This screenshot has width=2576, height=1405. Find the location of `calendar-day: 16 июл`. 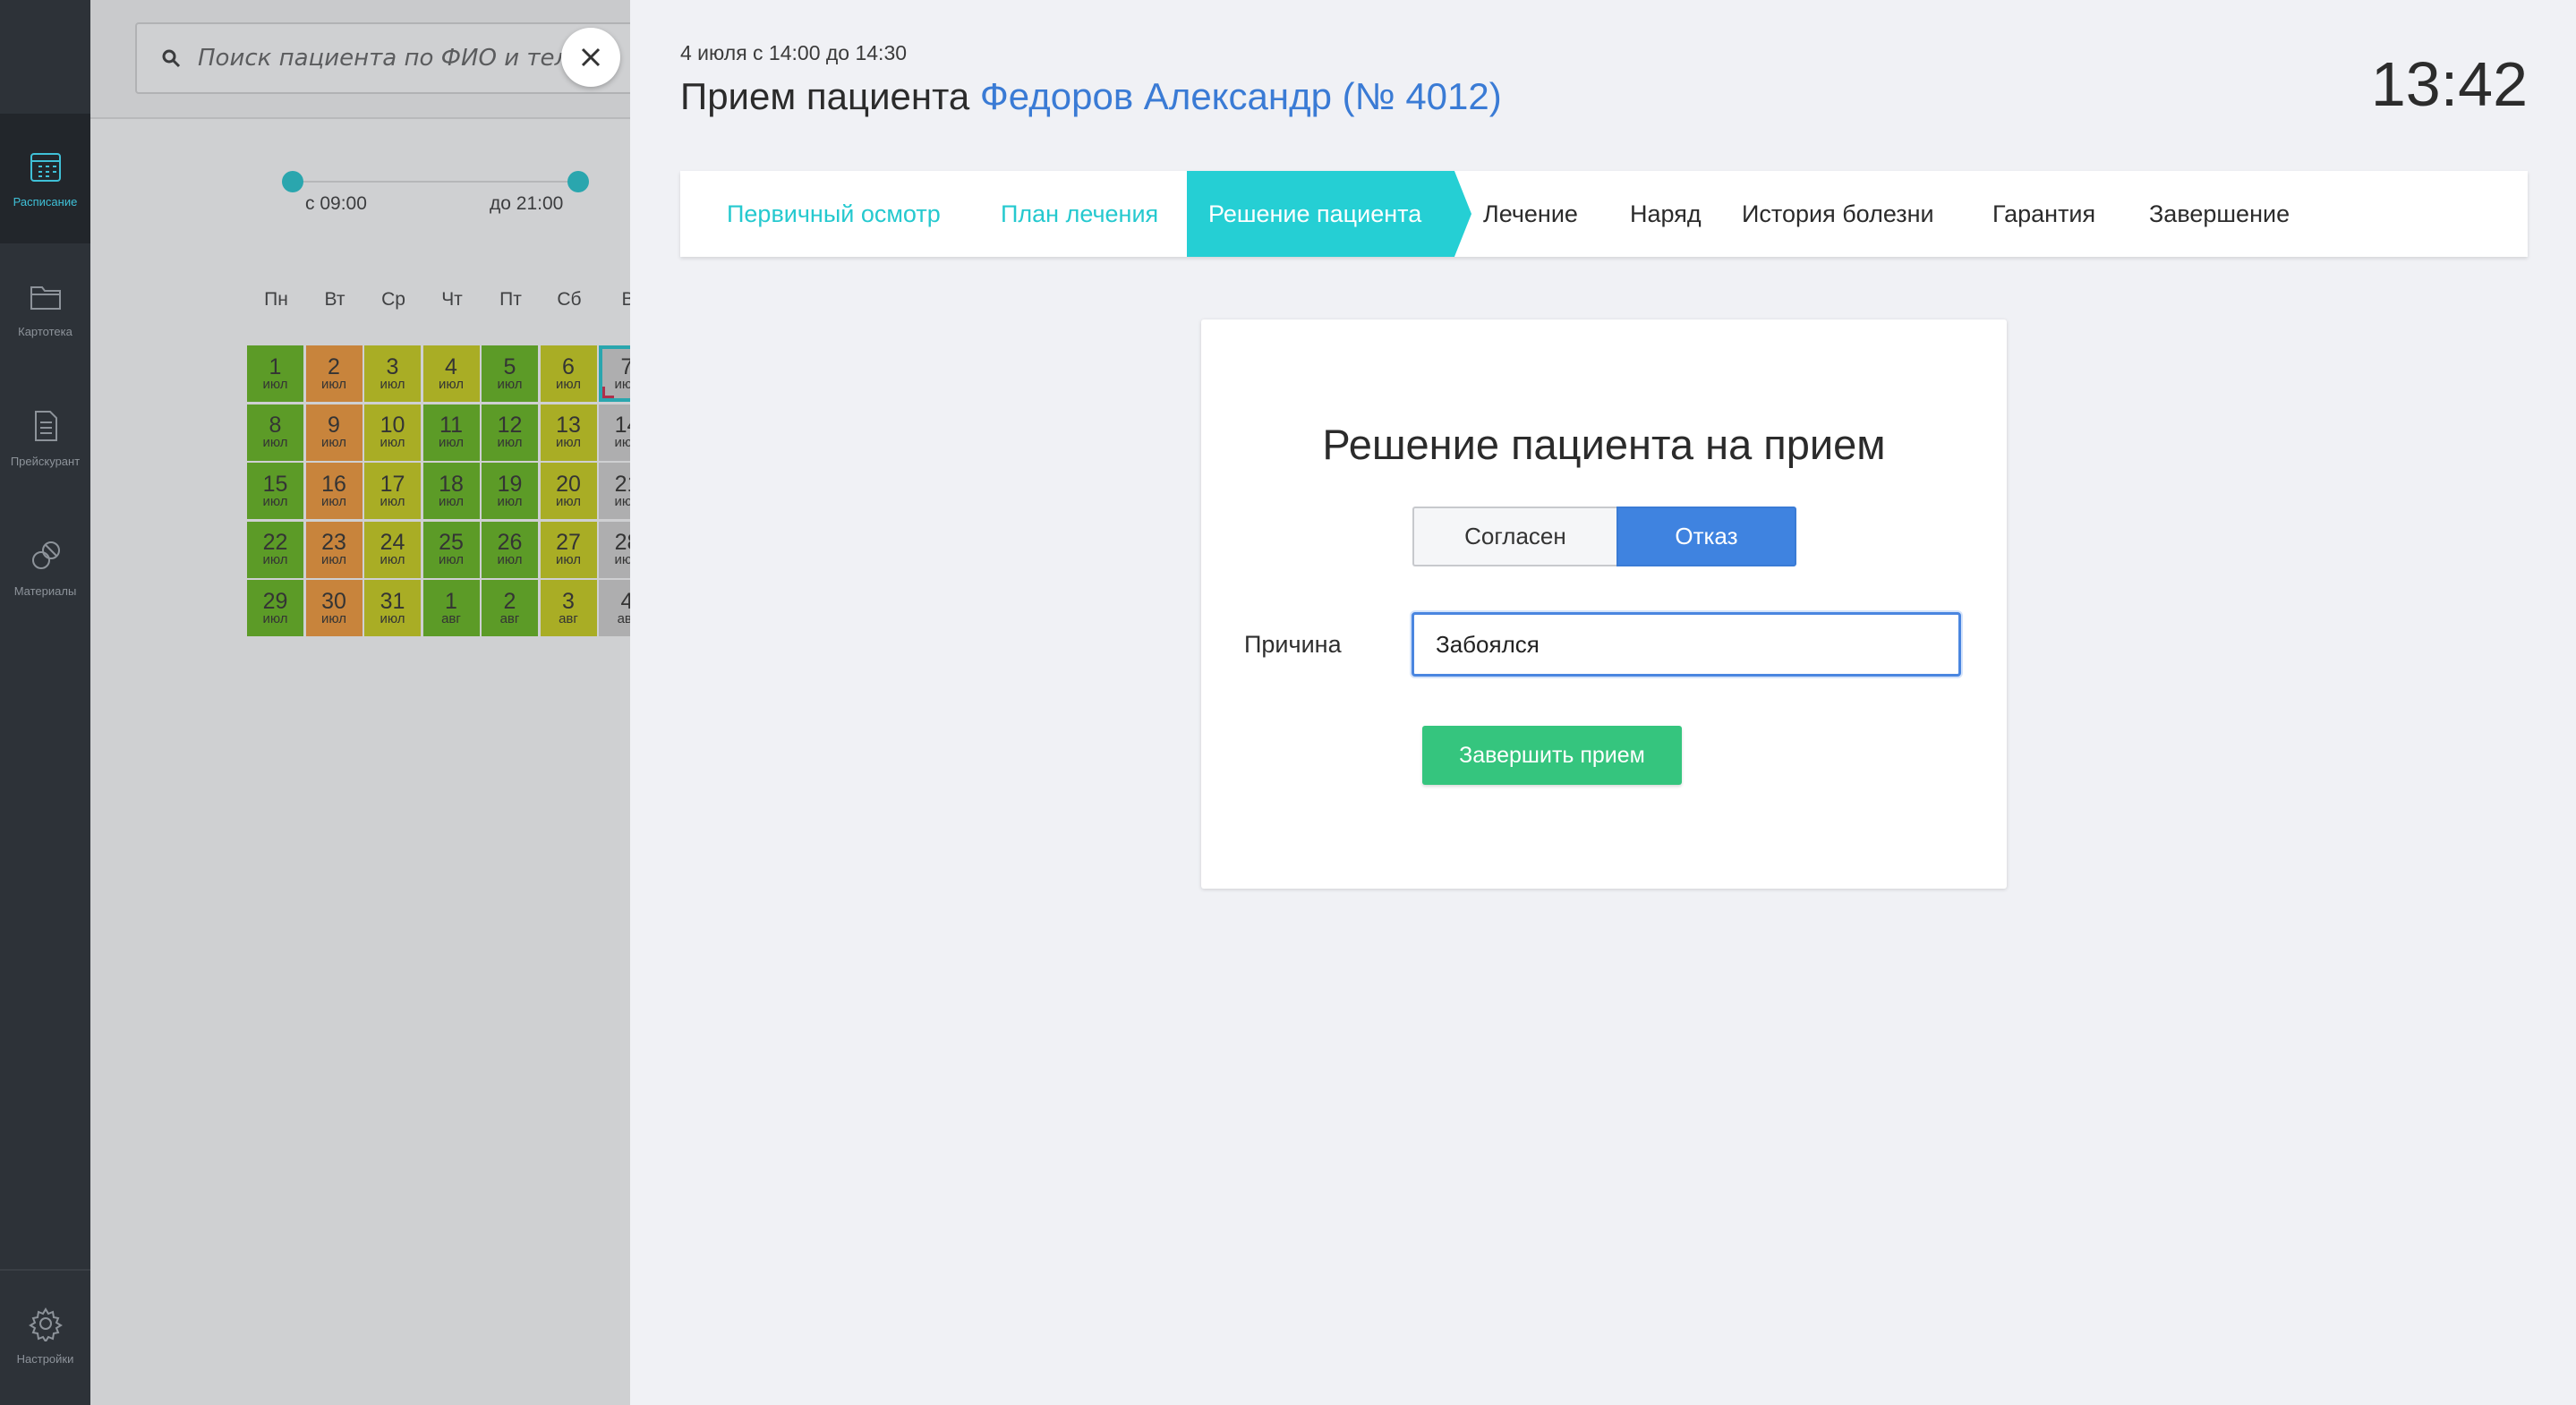

calendar-day: 16 июл is located at coordinates (334, 491).